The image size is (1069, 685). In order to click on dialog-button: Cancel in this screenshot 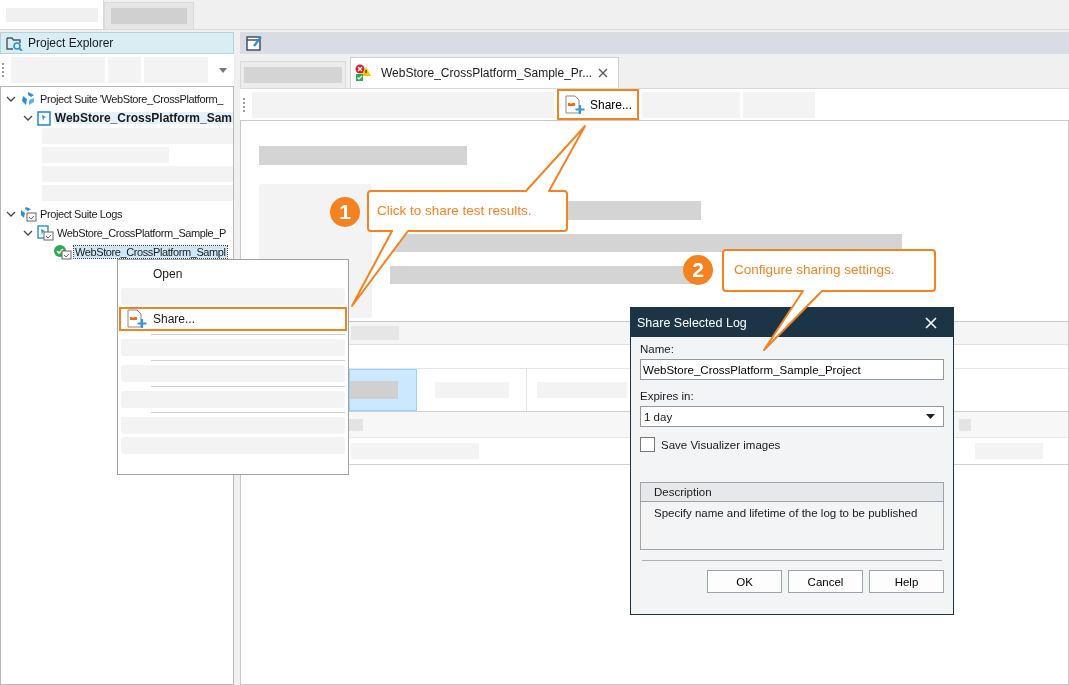, I will do `click(825, 581)`.